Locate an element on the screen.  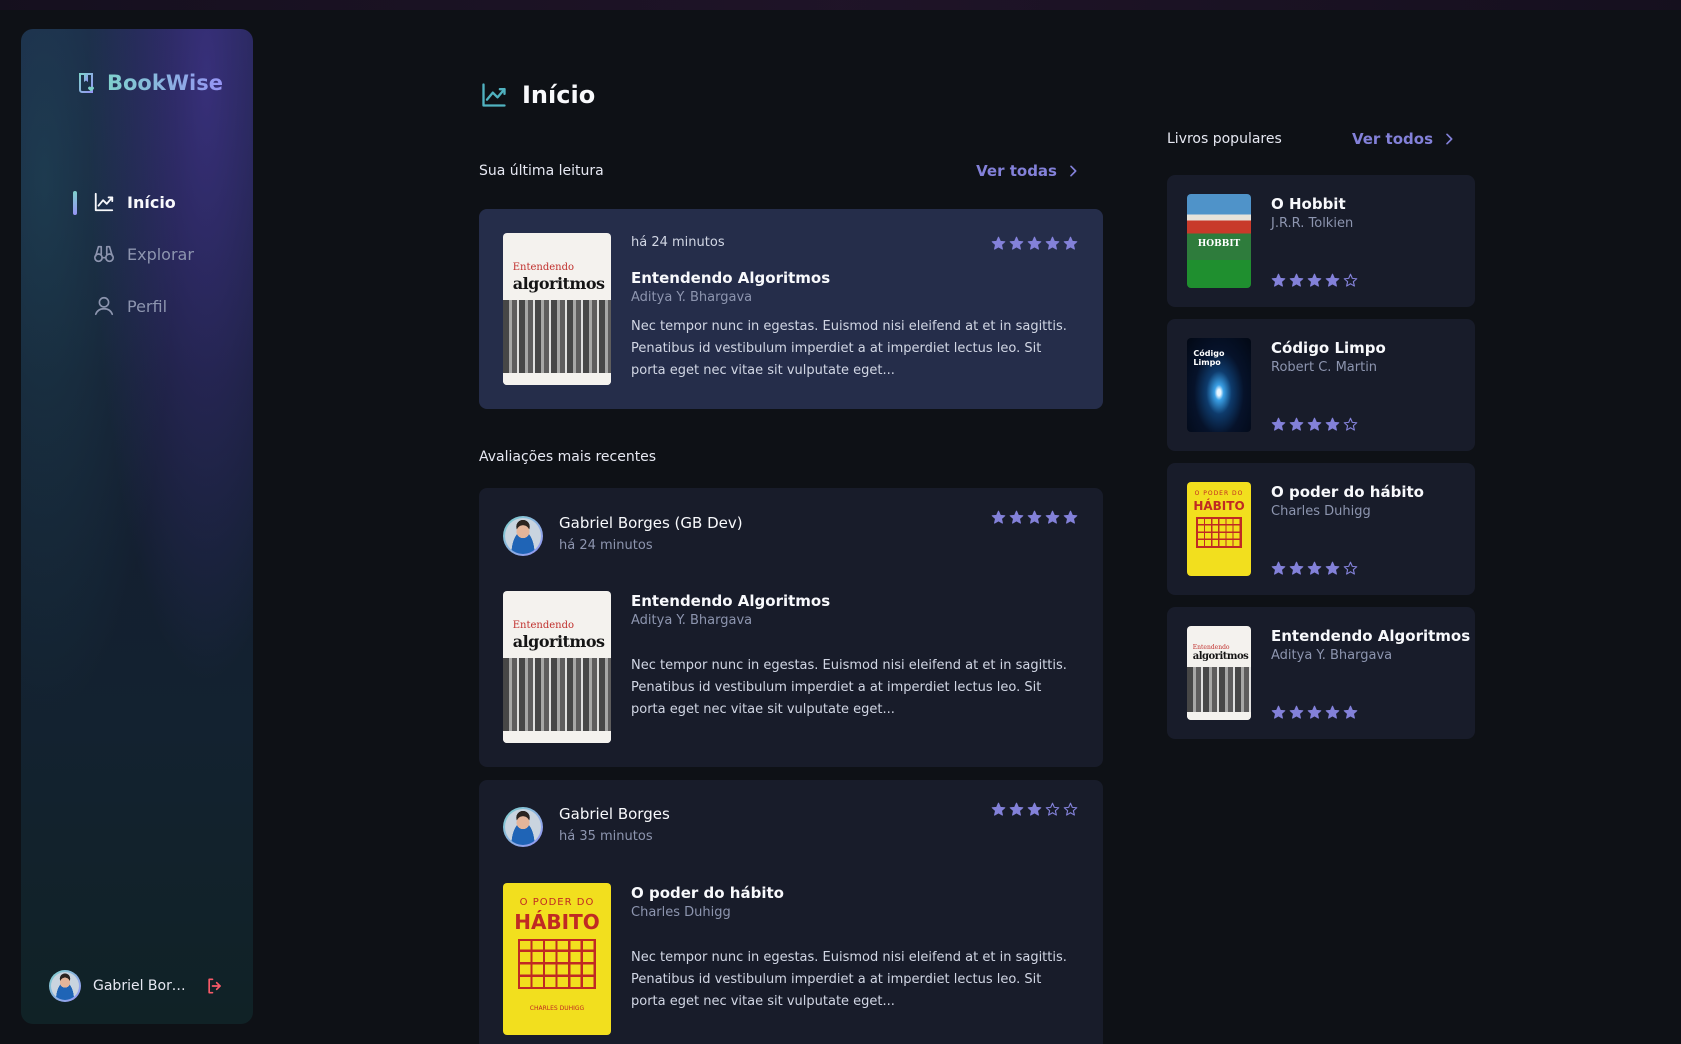
sidebar-item-inicio: Início is located at coordinates (133, 202).